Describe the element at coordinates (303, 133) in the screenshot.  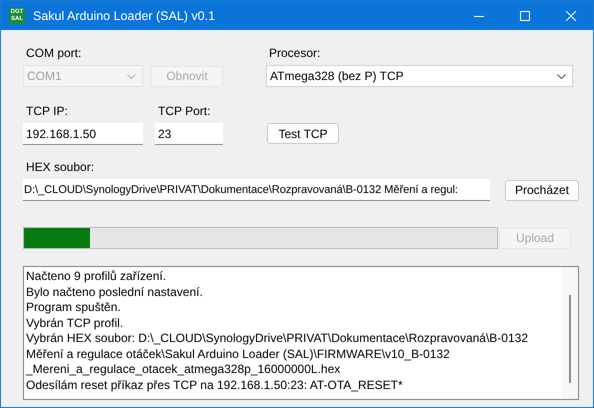
I see `test-tcp-button: Test TCP` at that location.